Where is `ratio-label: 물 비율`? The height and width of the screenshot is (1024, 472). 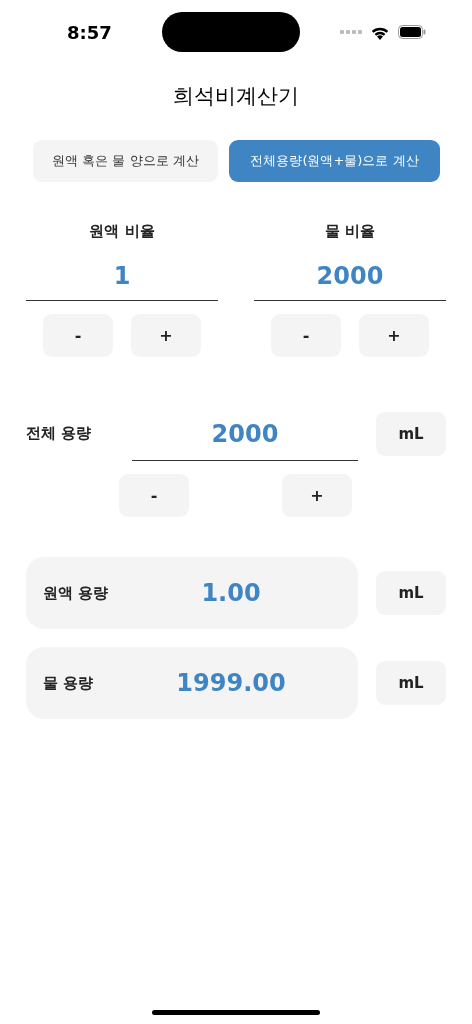
ratio-label: 물 비율 is located at coordinates (350, 232).